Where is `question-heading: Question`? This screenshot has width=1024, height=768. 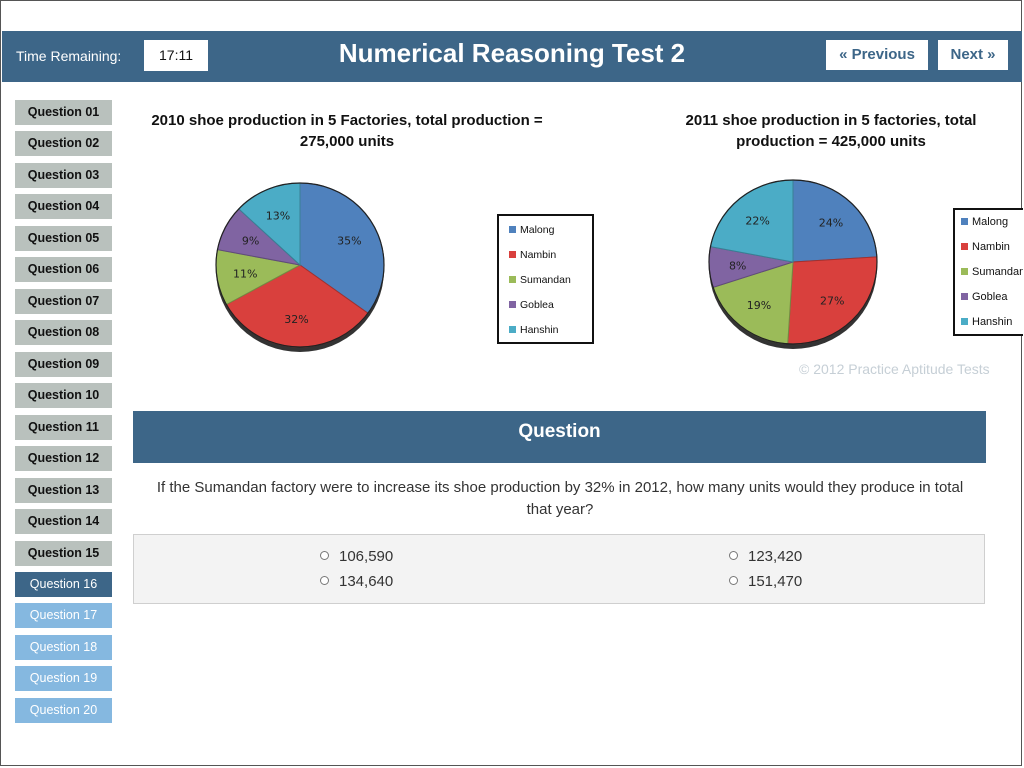 question-heading: Question is located at coordinates (559, 437).